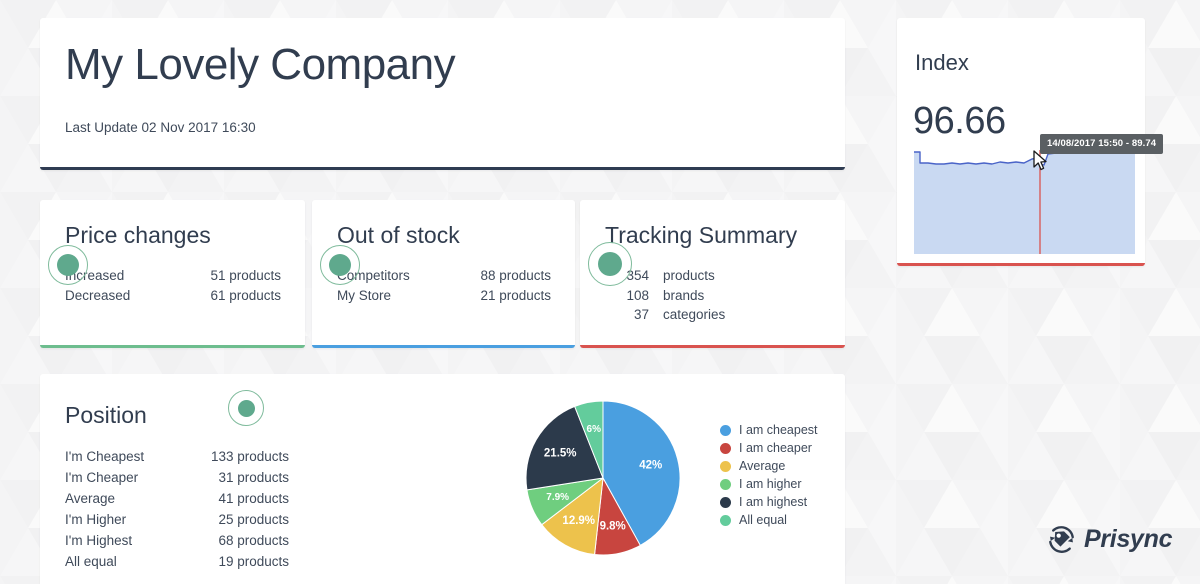 Image resolution: width=1200 pixels, height=584 pixels. What do you see at coordinates (364, 295) in the screenshot?
I see `row-label: My Store` at bounding box center [364, 295].